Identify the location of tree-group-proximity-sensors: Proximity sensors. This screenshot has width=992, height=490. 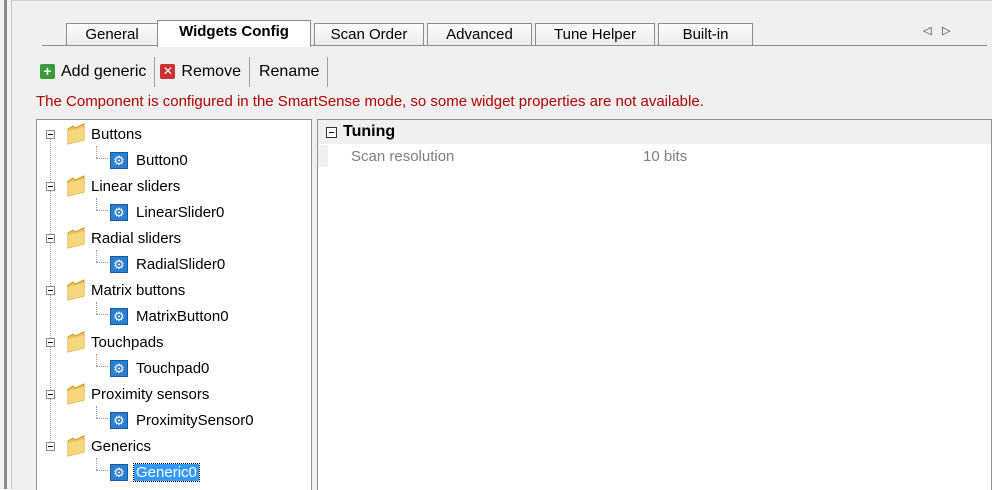
(128, 394).